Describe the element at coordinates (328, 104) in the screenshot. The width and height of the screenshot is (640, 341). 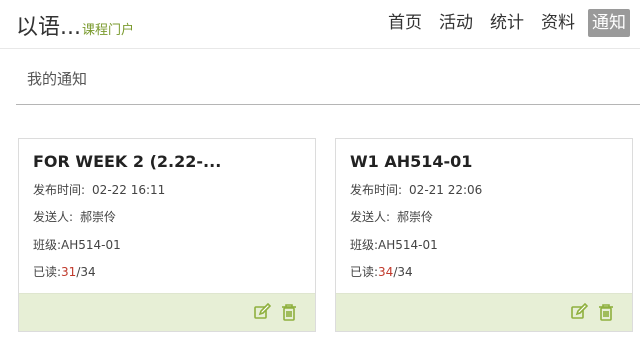
I see `title-divider` at that location.